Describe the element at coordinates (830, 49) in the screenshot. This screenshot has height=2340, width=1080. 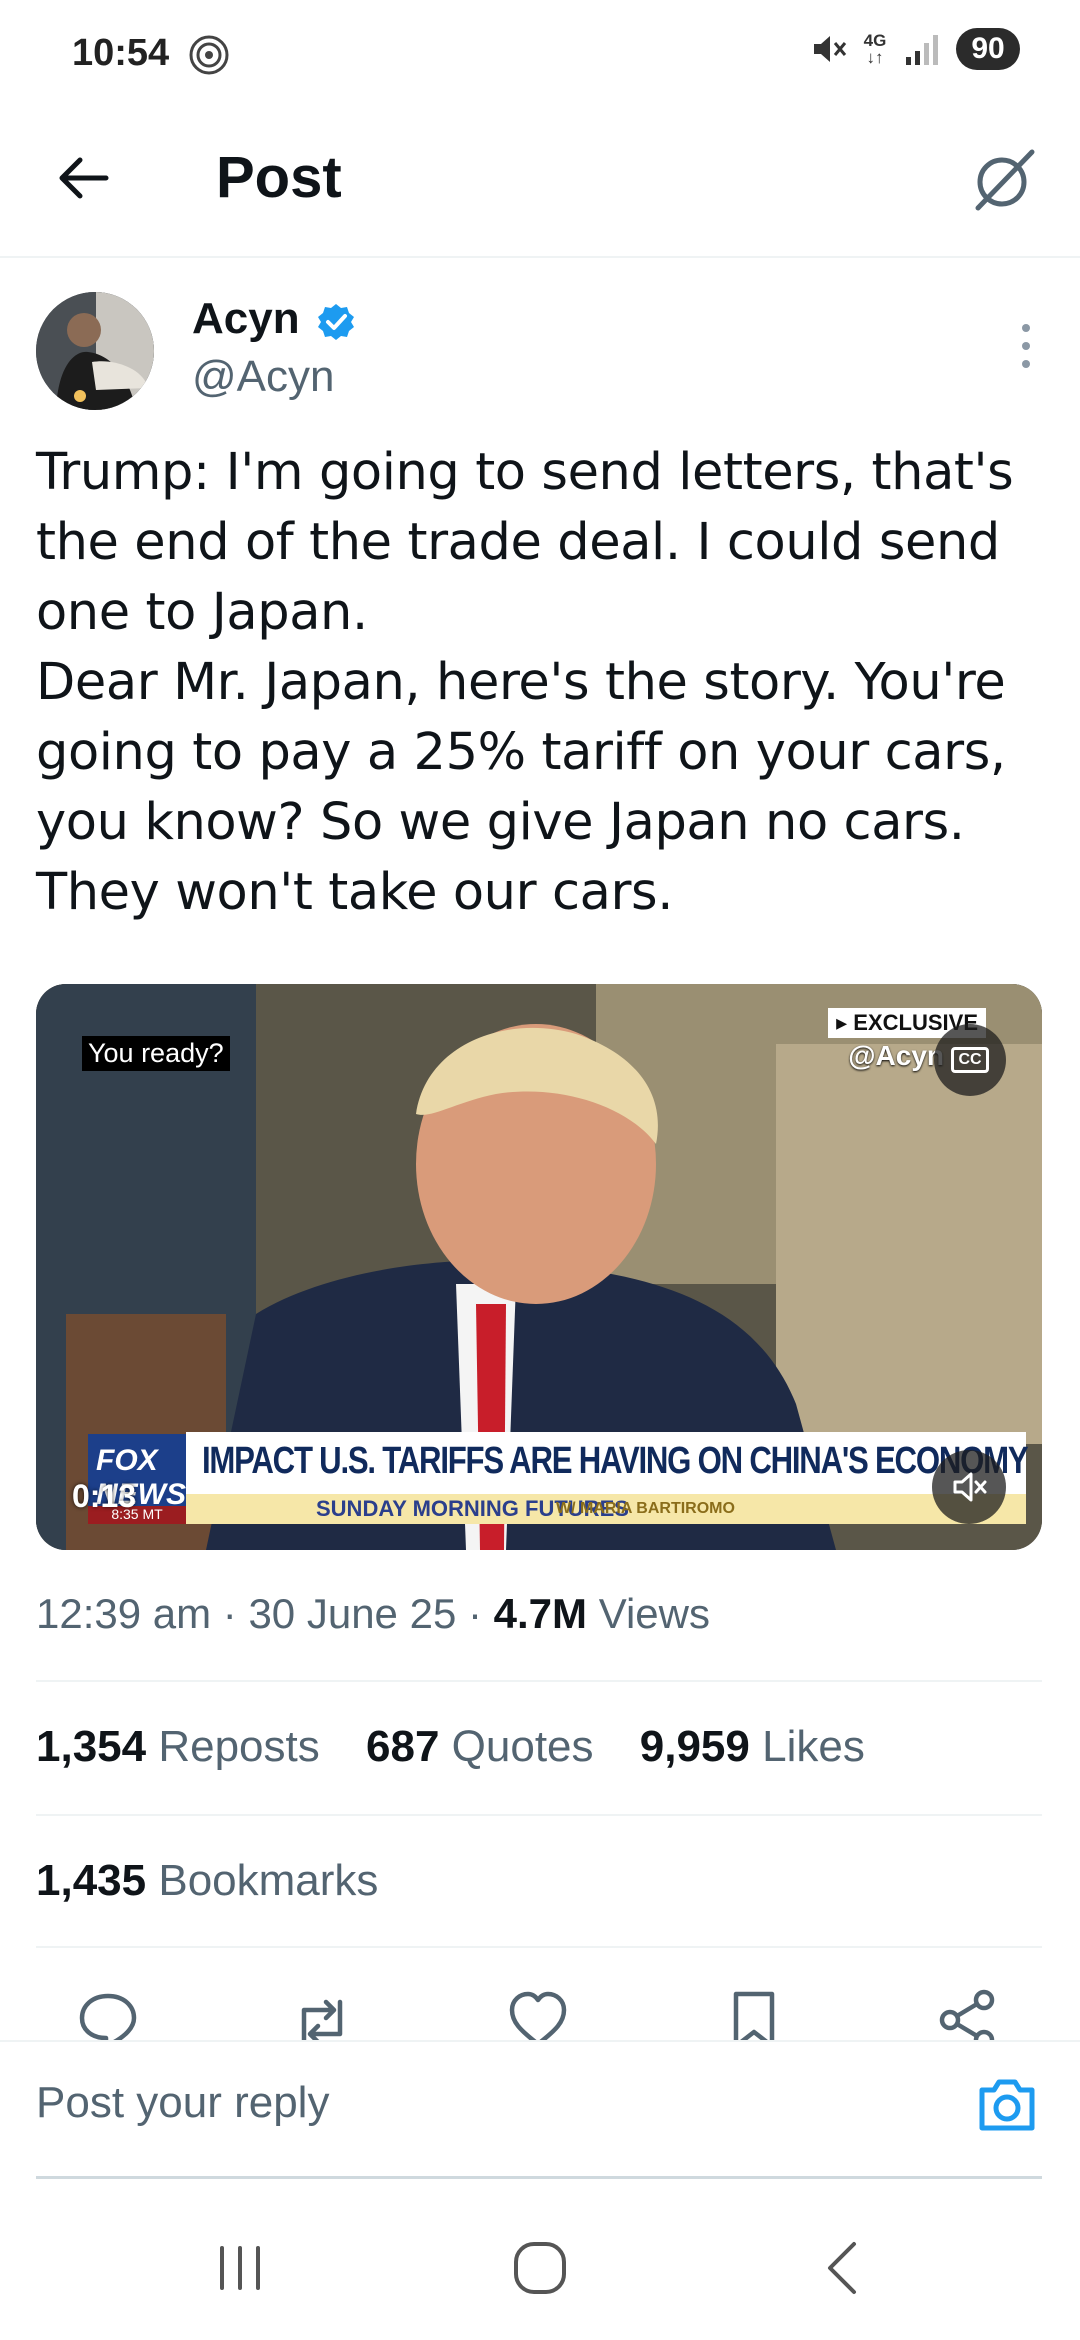
I see `mute-icon` at that location.